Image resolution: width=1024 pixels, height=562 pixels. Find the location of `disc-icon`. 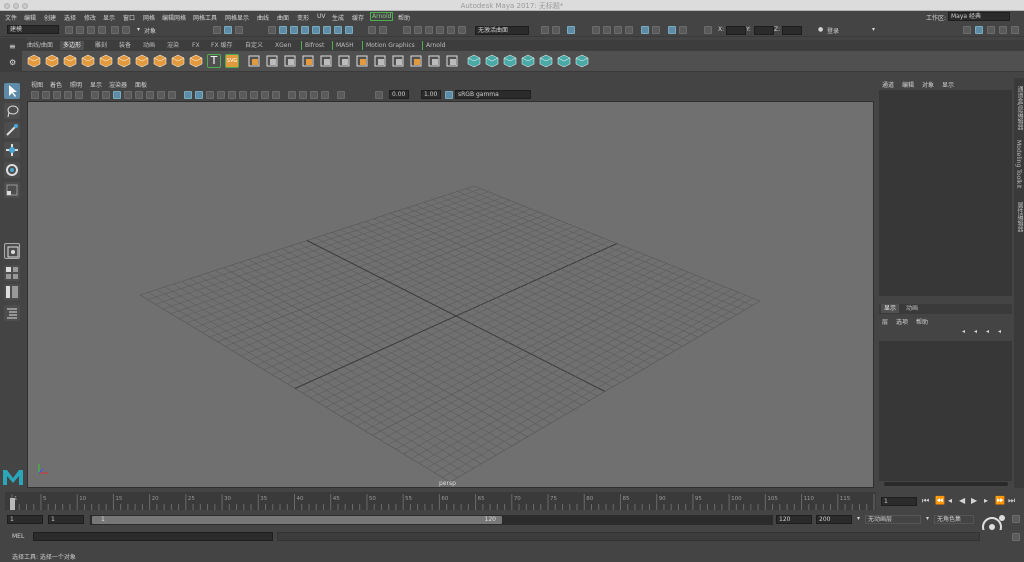

disc-icon is located at coordinates (142, 61).